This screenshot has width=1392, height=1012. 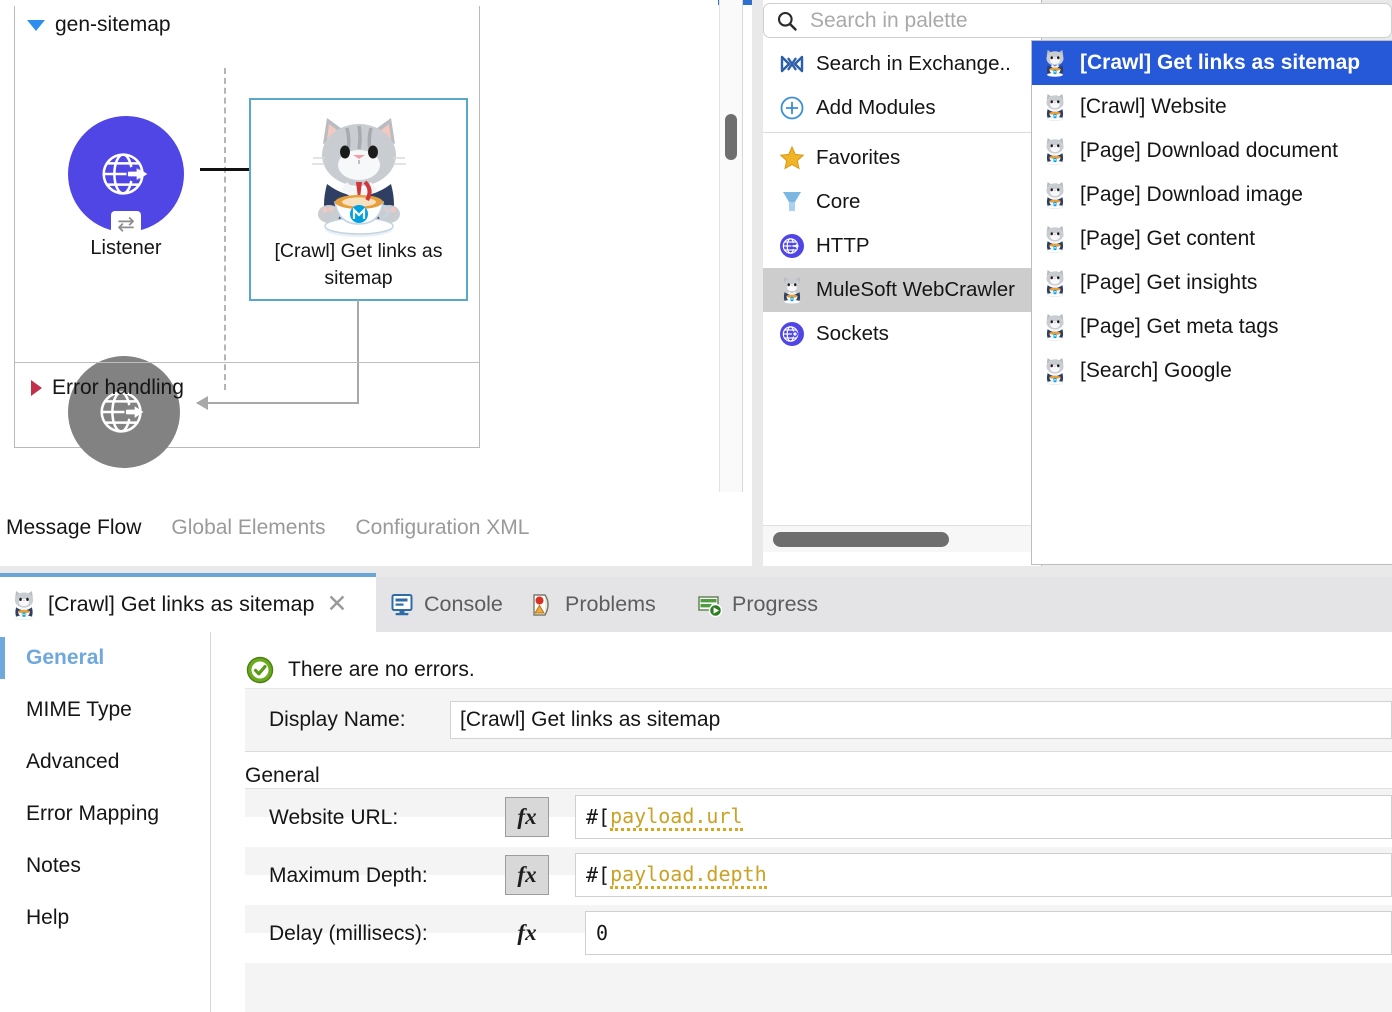 I want to click on flyout-item-crawl-get-links-as-sitemap: [Crawl] Get links as sitemap, so click(x=1212, y=63).